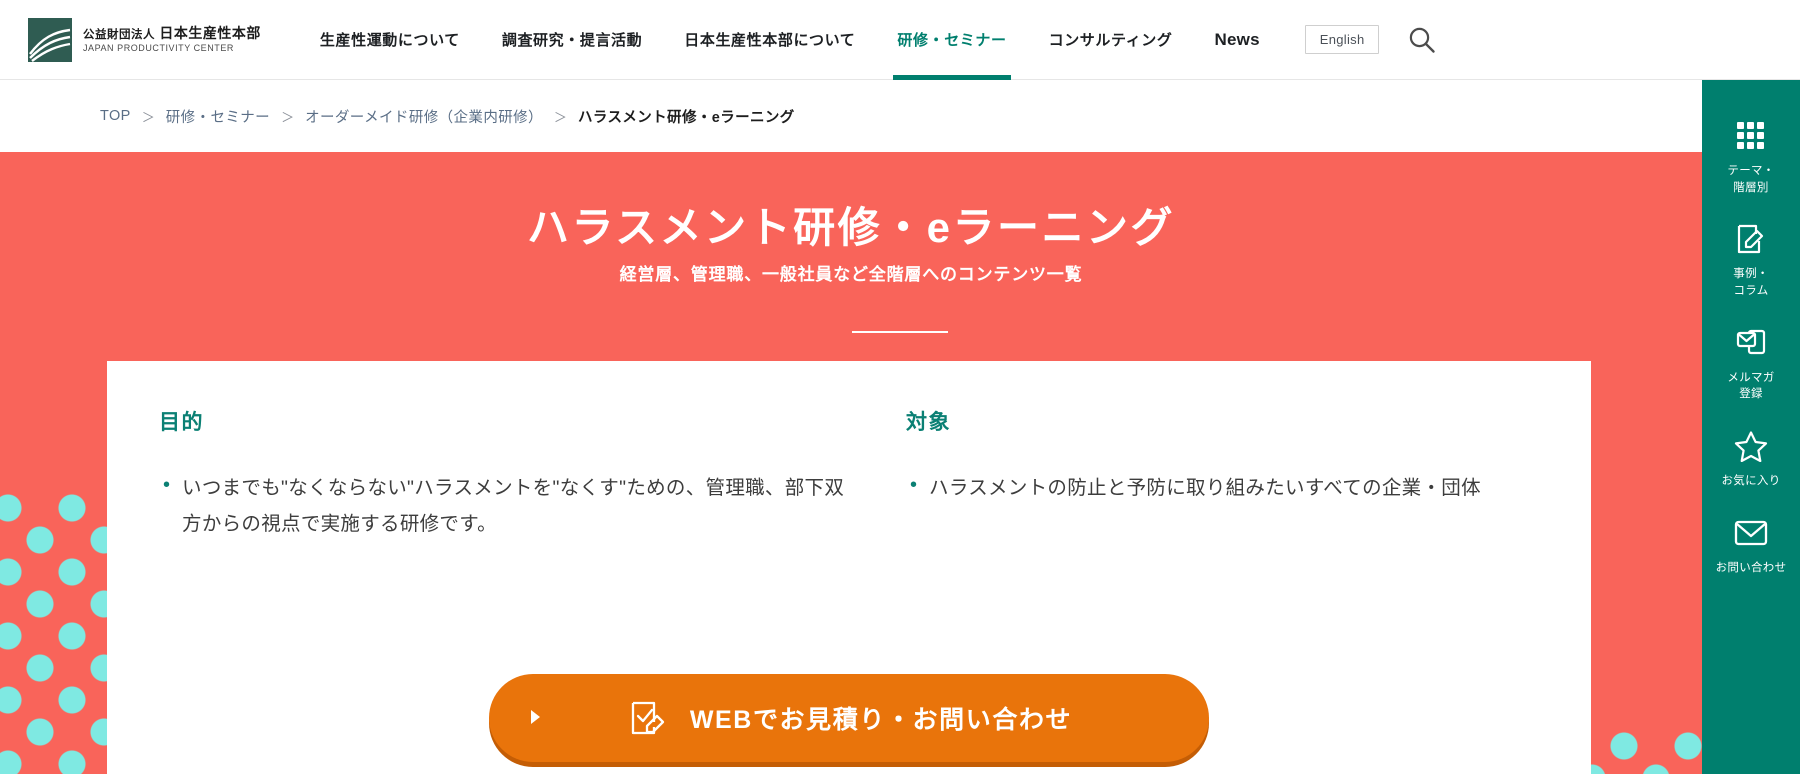 This screenshot has width=1800, height=774. What do you see at coordinates (1751, 136) in the screenshot?
I see `grid-icon` at bounding box center [1751, 136].